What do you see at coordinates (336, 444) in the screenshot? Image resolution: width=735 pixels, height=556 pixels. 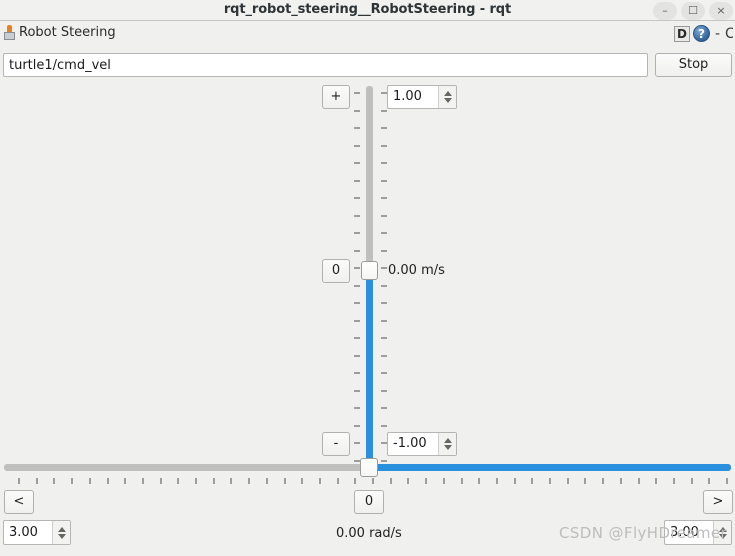 I see `linear-decrease-button: -` at bounding box center [336, 444].